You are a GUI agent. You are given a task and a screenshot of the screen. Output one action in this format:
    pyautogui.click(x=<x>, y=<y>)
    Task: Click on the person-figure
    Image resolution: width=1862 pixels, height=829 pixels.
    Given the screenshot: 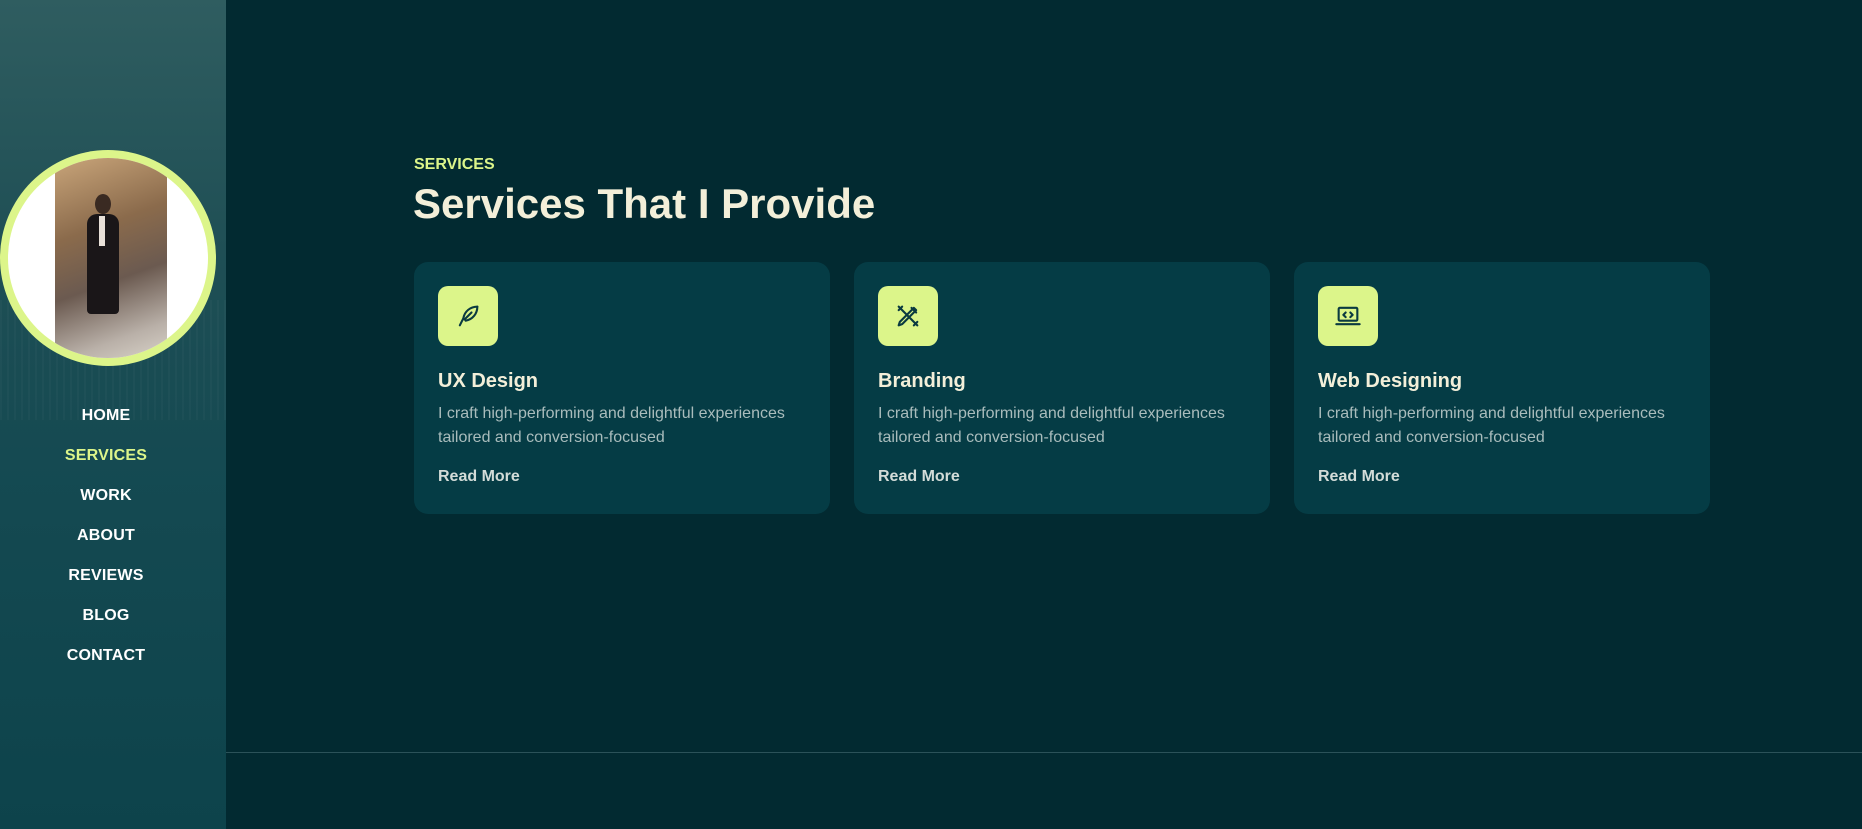 What is the action you would take?
    pyautogui.click(x=103, y=254)
    